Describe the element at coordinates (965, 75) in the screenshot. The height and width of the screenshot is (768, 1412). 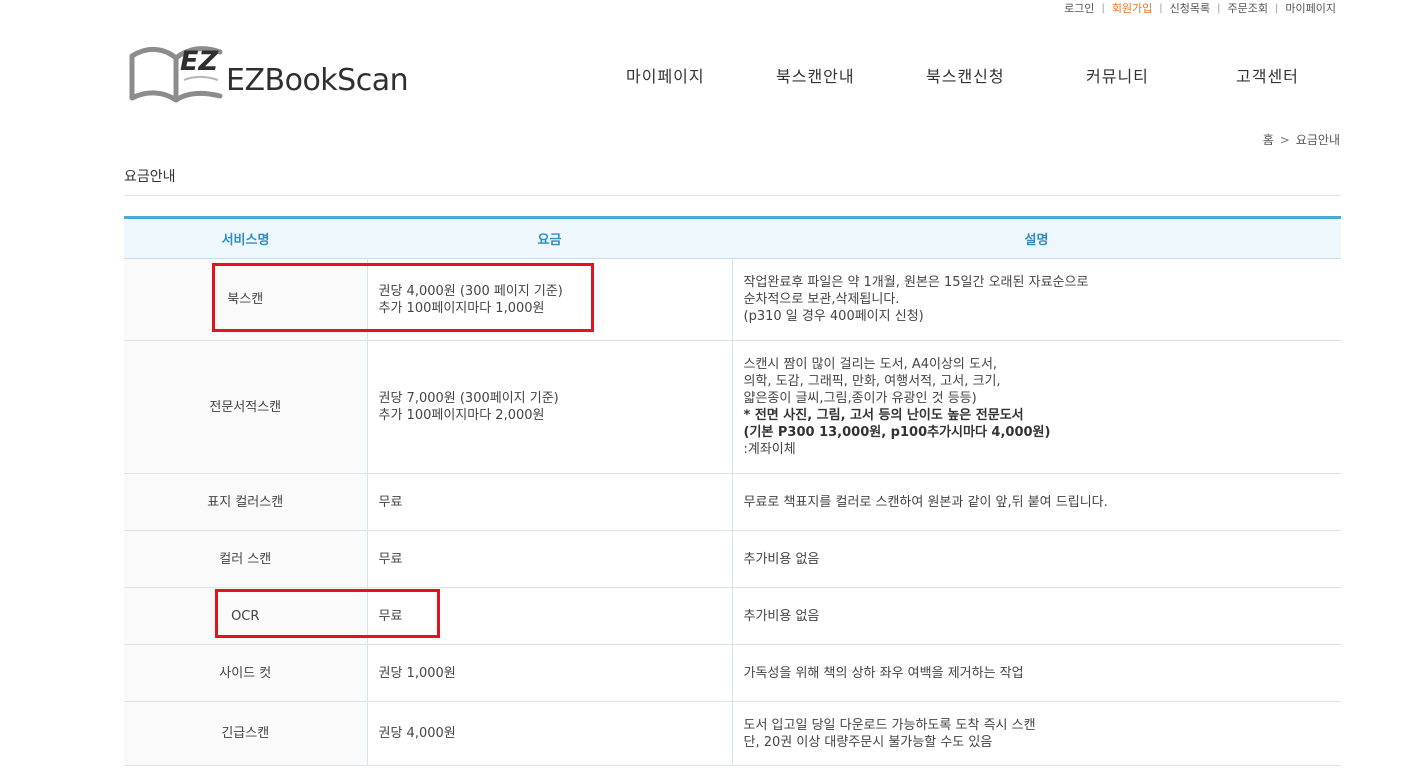
I see `nav-item-bookscan-apply: 북스캔신청` at that location.